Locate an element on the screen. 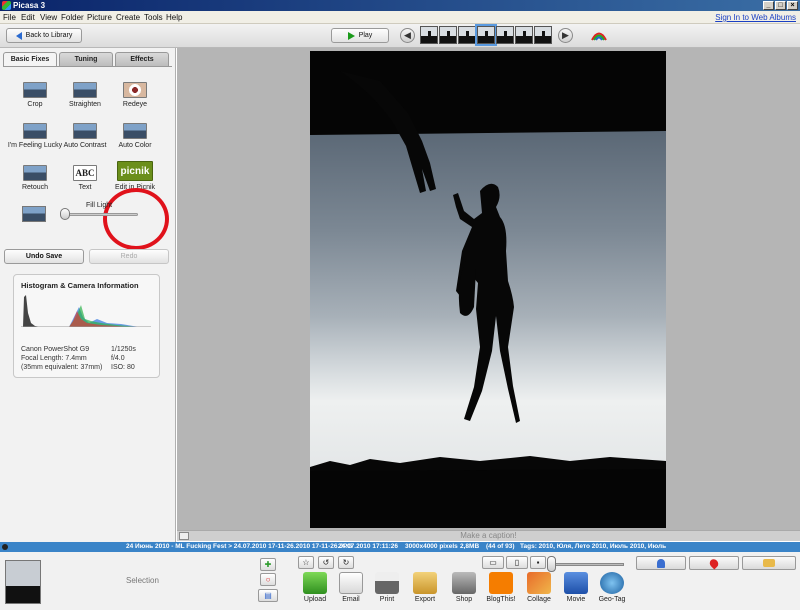 Image resolution: width=800 pixels, height=610 pixels. shop-icon is located at coordinates (464, 583).